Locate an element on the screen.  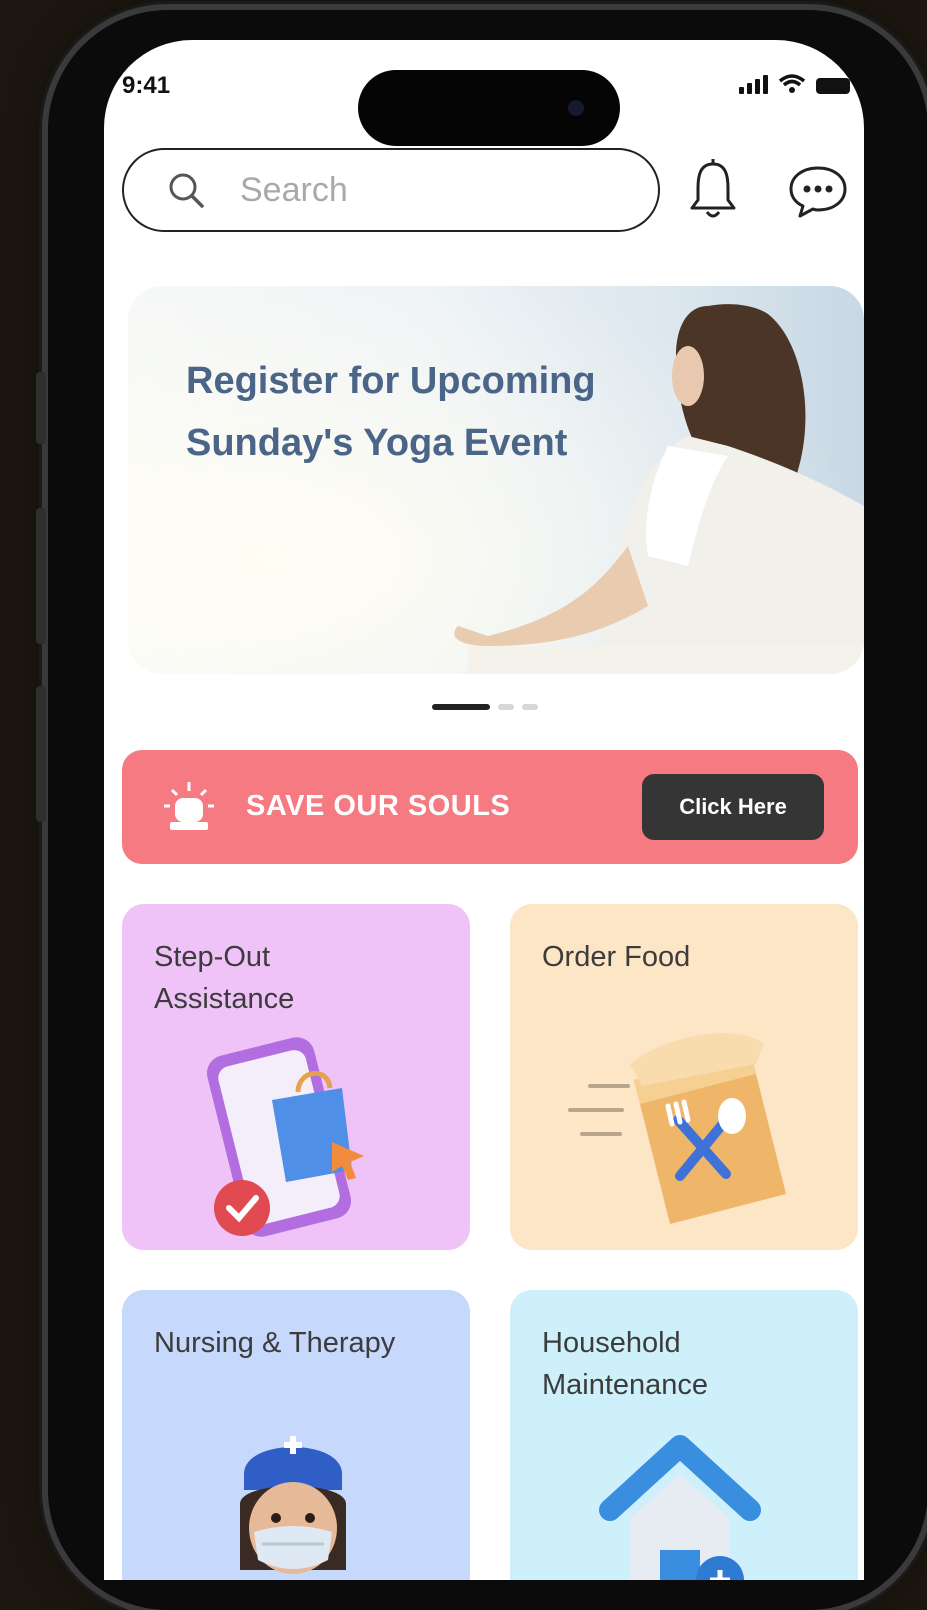
battery-icon is located at coordinates (833, 86).